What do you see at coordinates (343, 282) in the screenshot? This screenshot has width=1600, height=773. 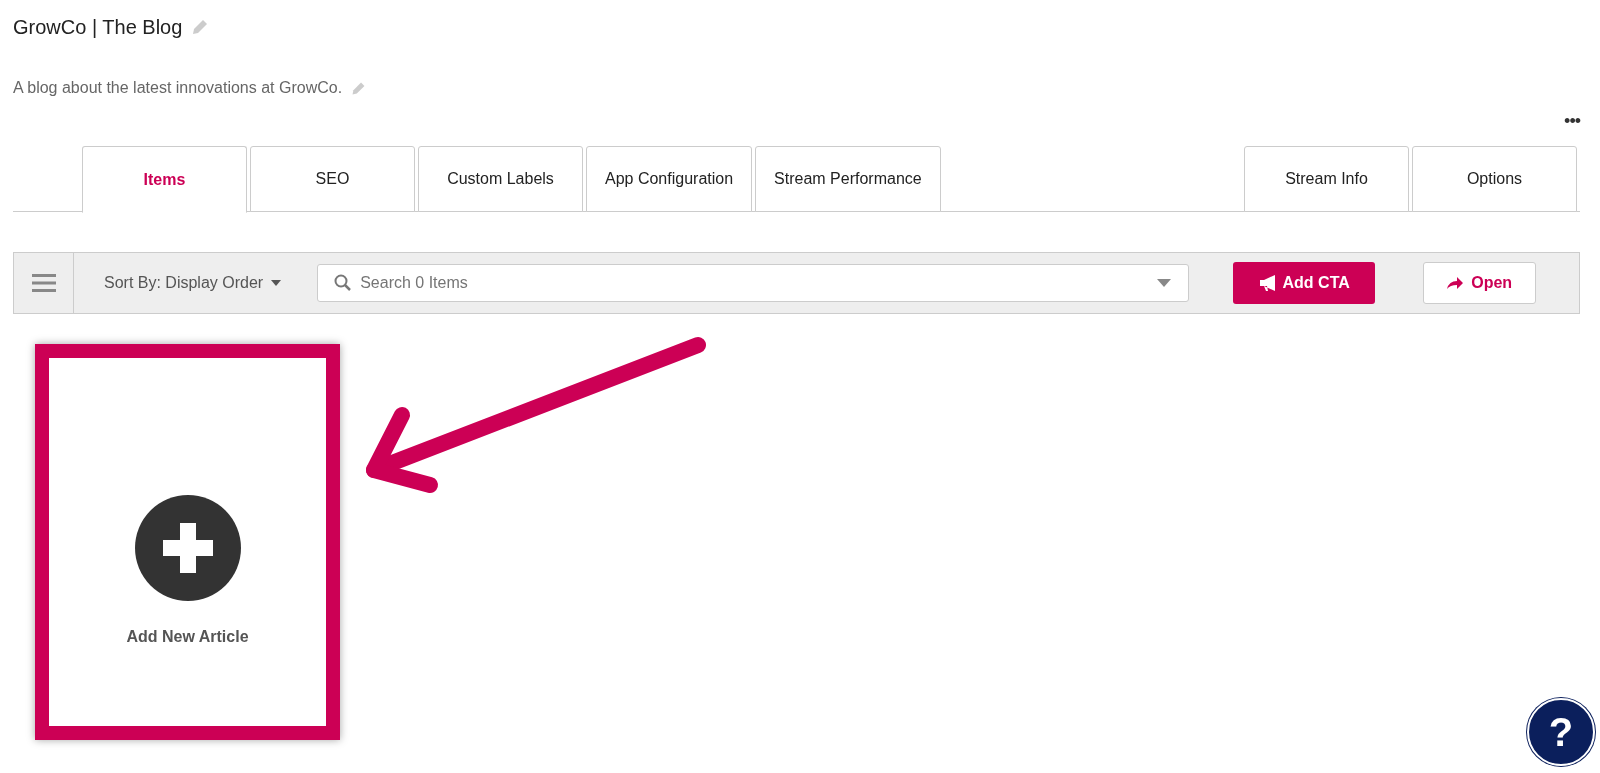 I see `search-icon` at bounding box center [343, 282].